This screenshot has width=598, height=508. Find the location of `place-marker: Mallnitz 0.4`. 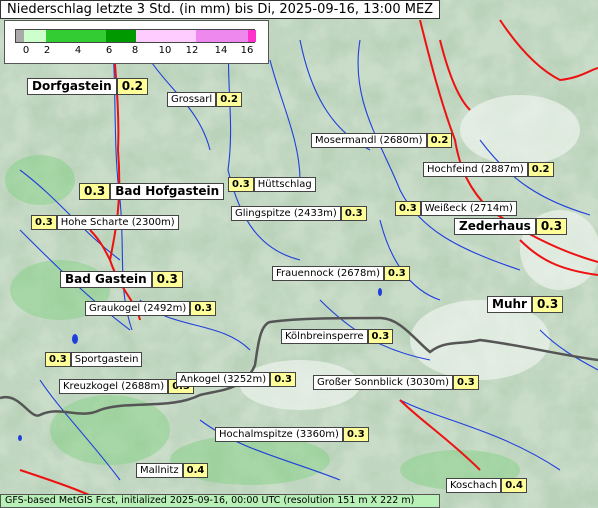

place-marker: Mallnitz 0.4 is located at coordinates (172, 470).